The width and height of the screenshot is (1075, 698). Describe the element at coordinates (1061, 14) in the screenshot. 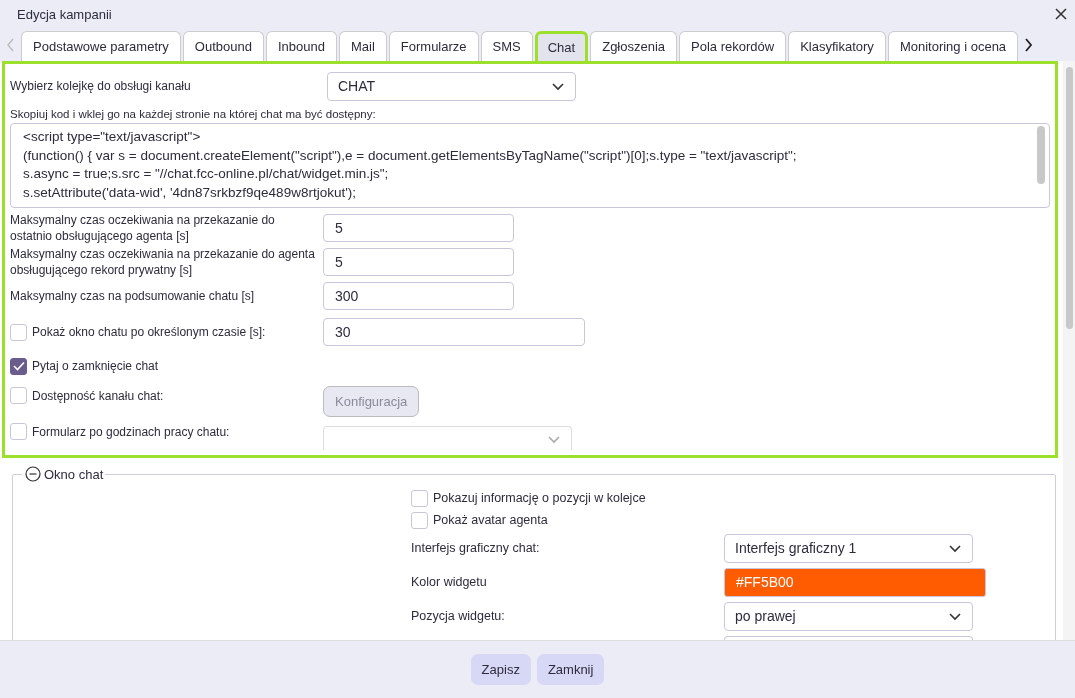

I see `close-icon` at that location.